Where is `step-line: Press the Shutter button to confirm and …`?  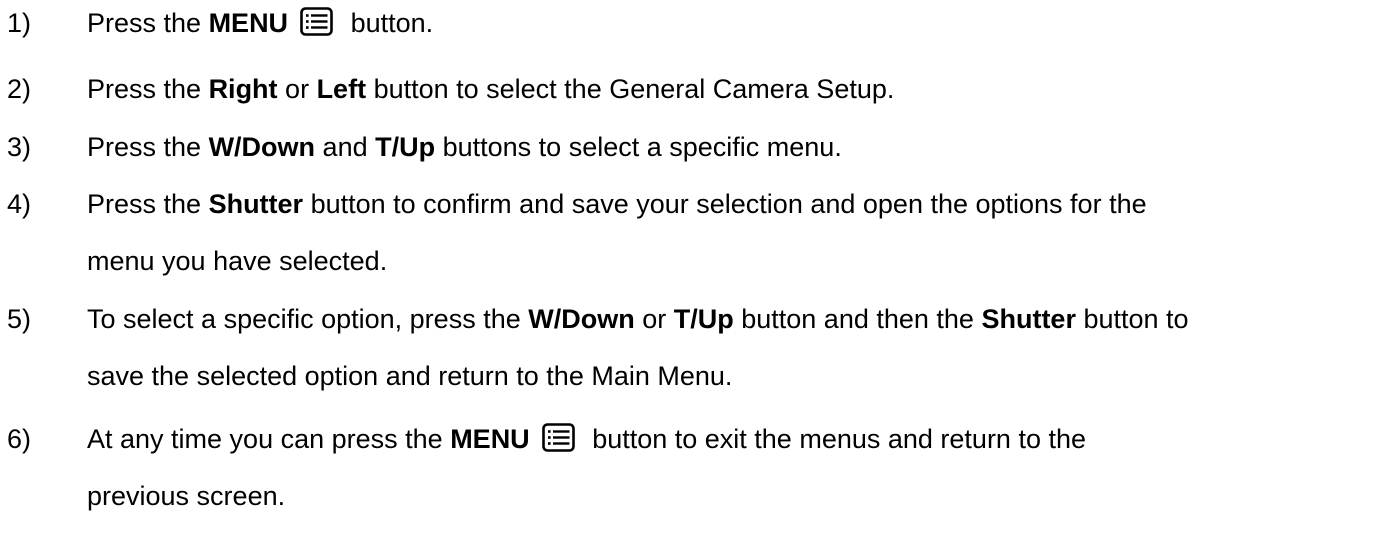
step-line: Press the Shutter button to confirm and … is located at coordinates (617, 204).